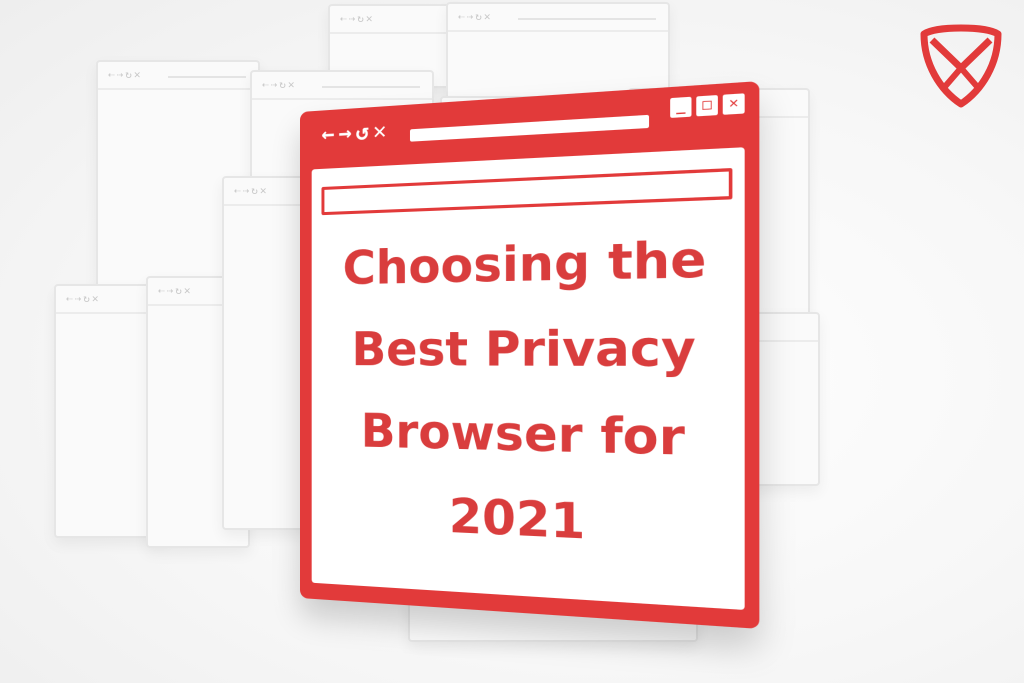 The height and width of the screenshot is (683, 1024). What do you see at coordinates (522, 435) in the screenshot?
I see `headline-line-3: Browser for` at bounding box center [522, 435].